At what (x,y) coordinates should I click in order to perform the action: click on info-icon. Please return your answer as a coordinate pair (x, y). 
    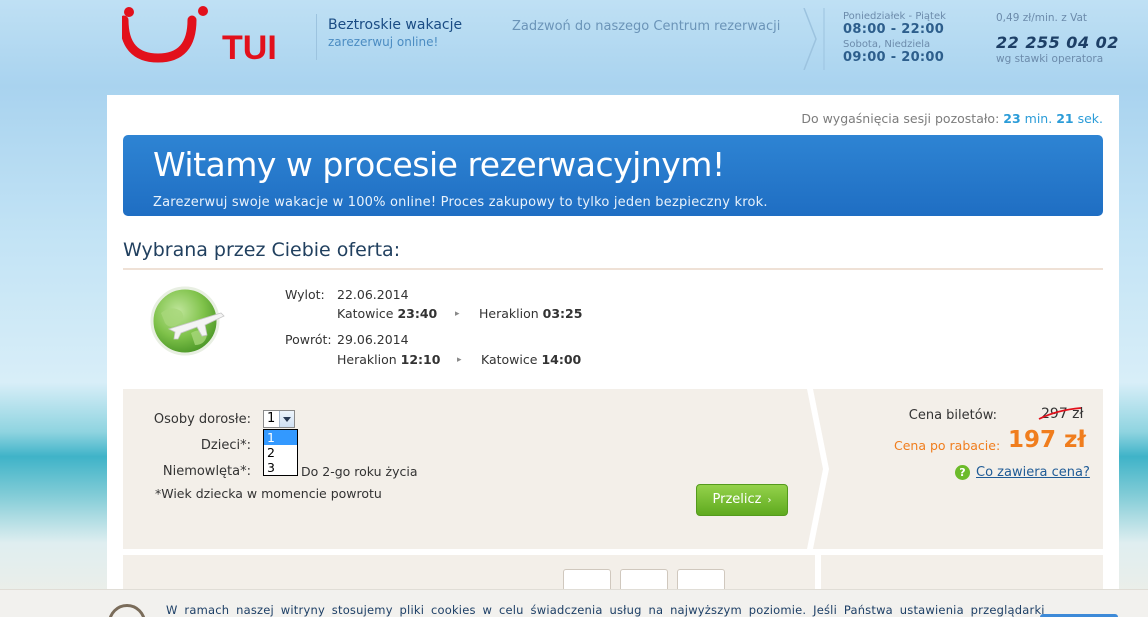
    Looking at the image, I should click on (127, 610).